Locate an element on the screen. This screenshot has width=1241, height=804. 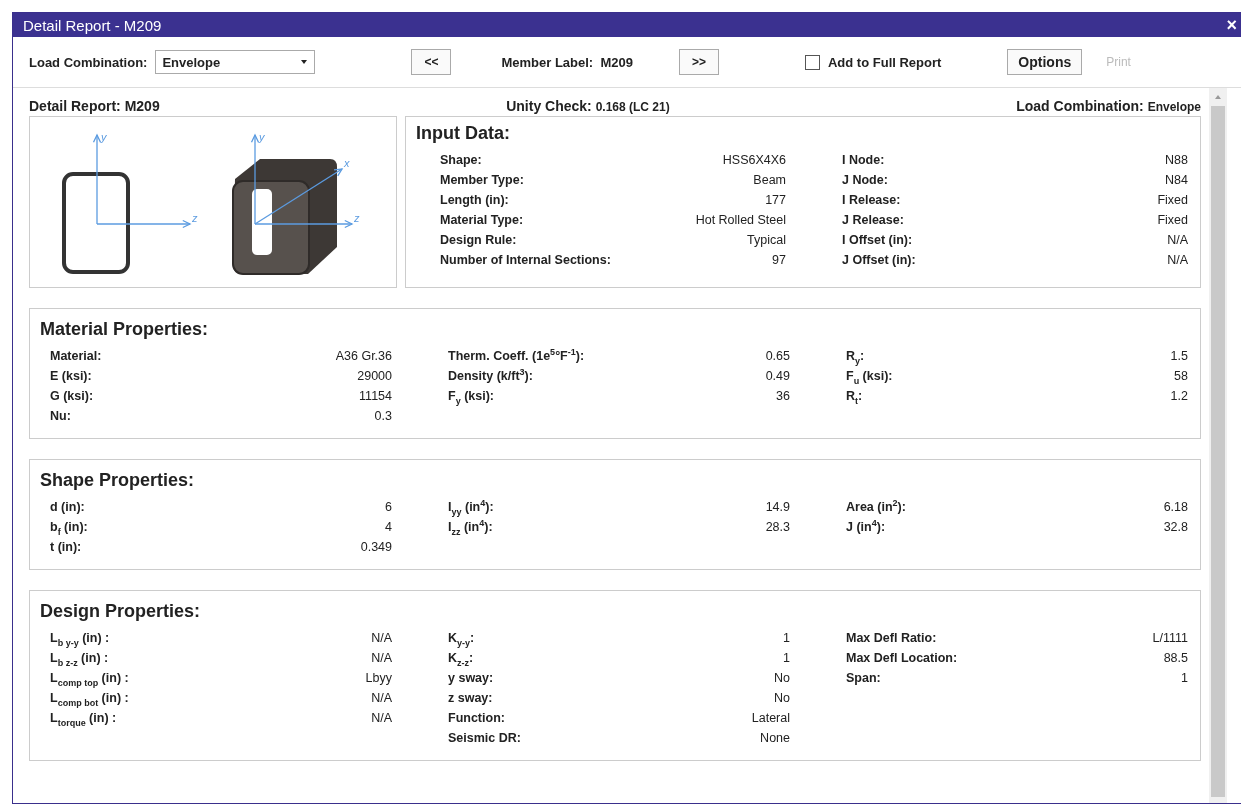
property-label: G (ksi): is located at coordinates (72, 396).